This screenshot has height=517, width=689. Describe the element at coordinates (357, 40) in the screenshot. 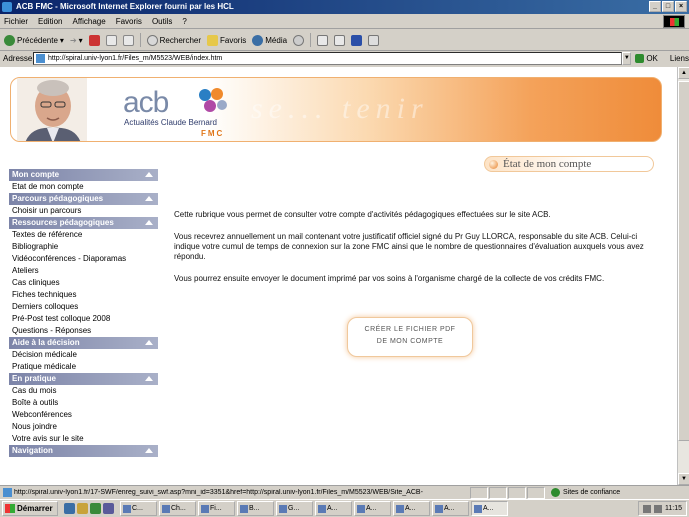

I see `edit-word-icon` at that location.